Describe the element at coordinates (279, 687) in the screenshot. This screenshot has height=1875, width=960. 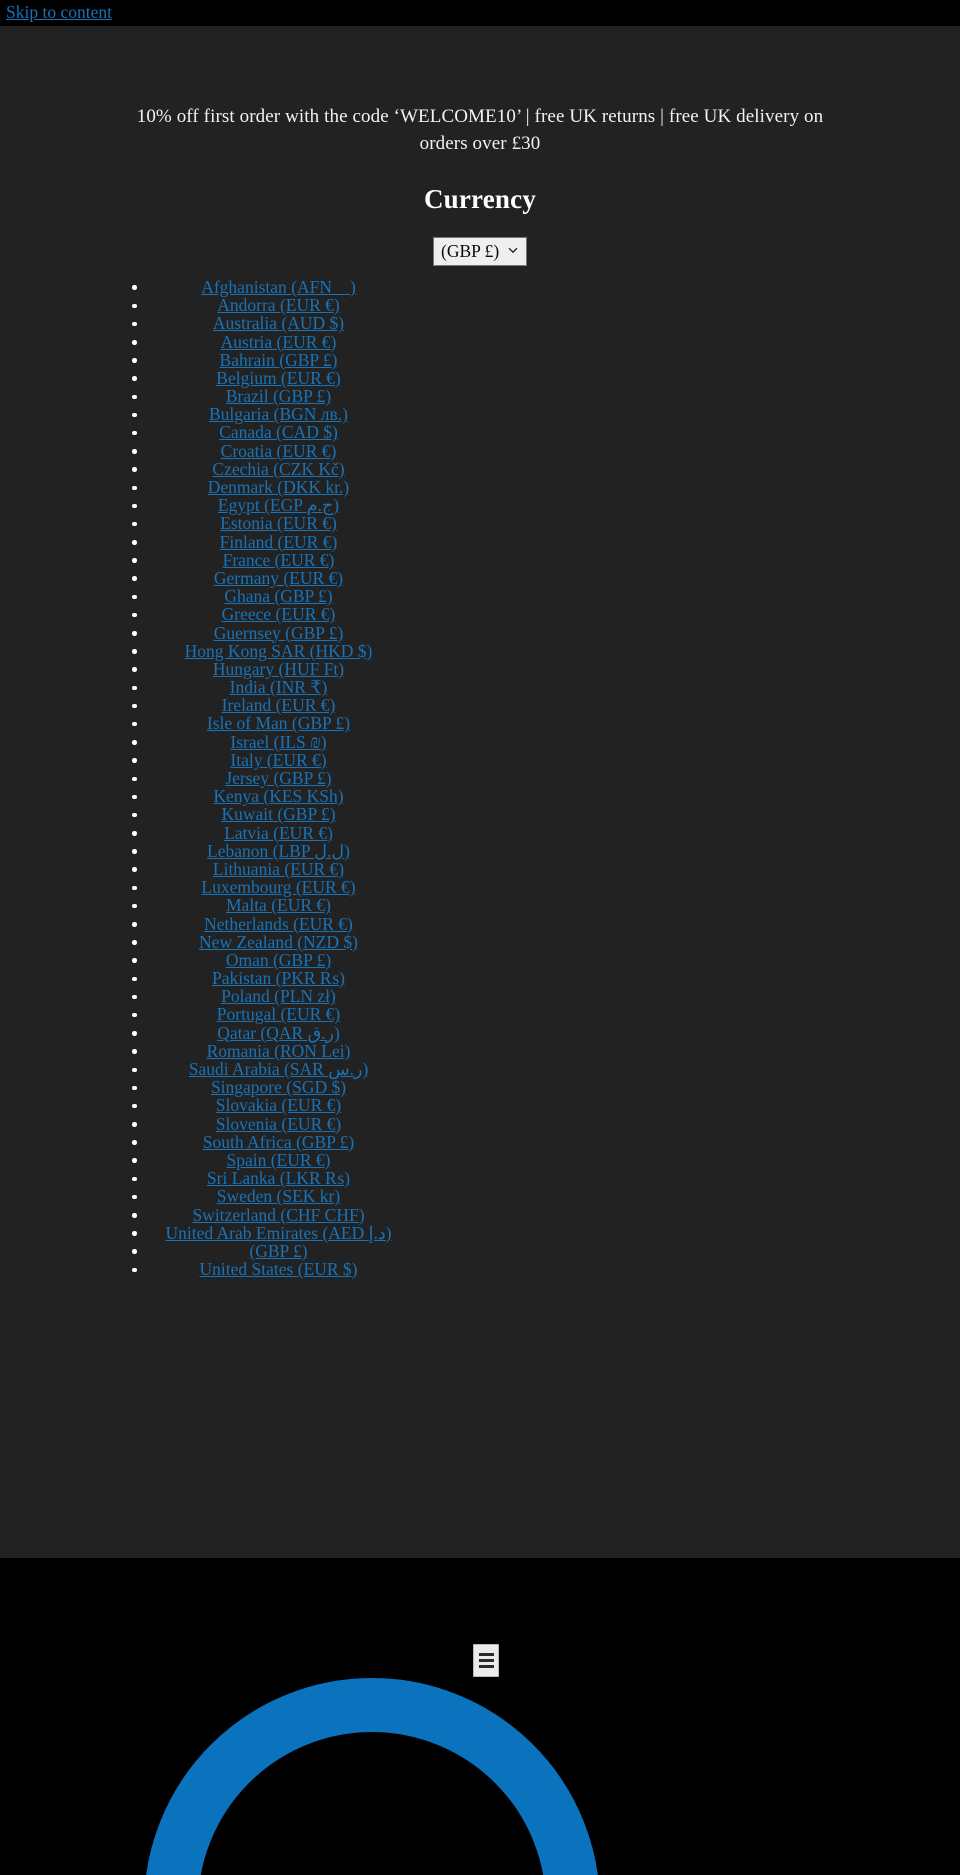
I see `currency-link: India (INR ₹)` at that location.